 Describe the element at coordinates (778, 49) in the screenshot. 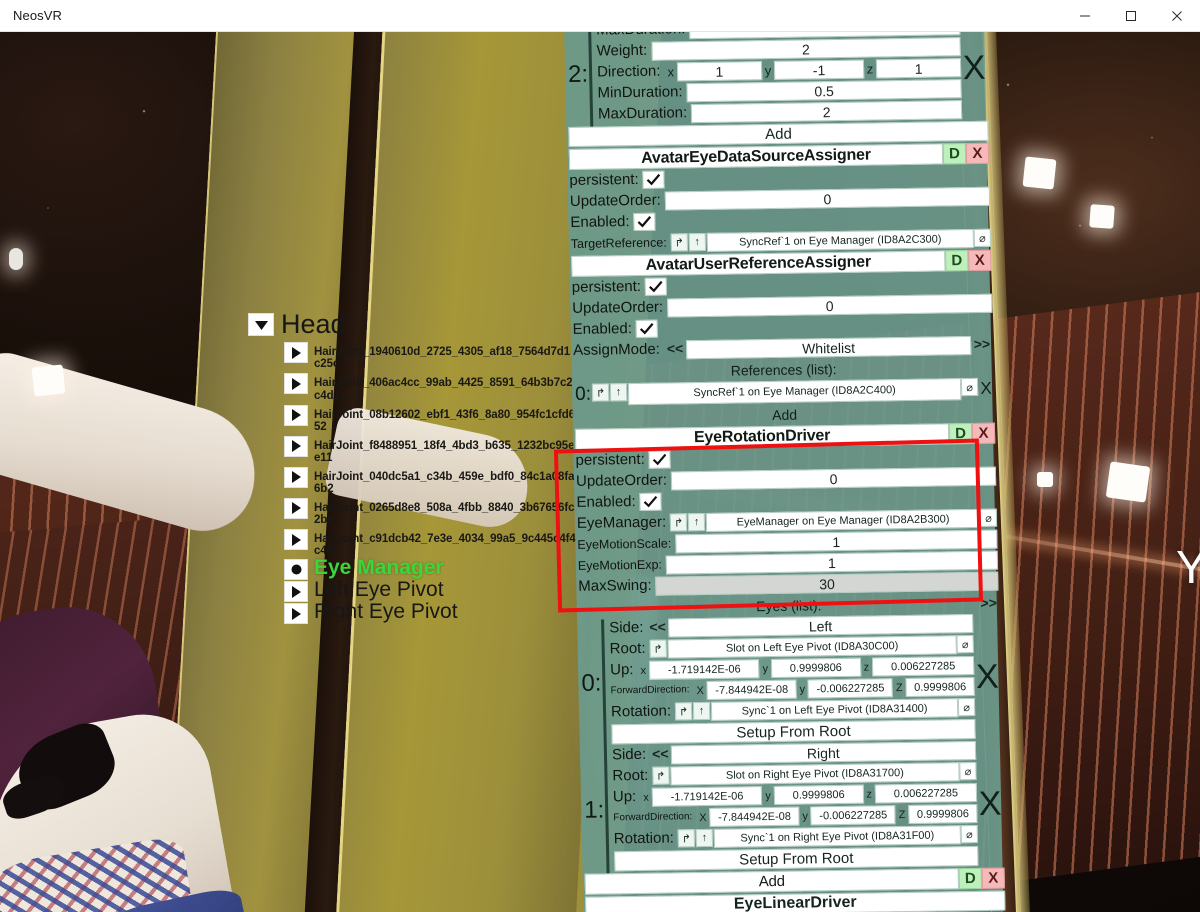

I see `field-row-weight: Weight: 2` at that location.